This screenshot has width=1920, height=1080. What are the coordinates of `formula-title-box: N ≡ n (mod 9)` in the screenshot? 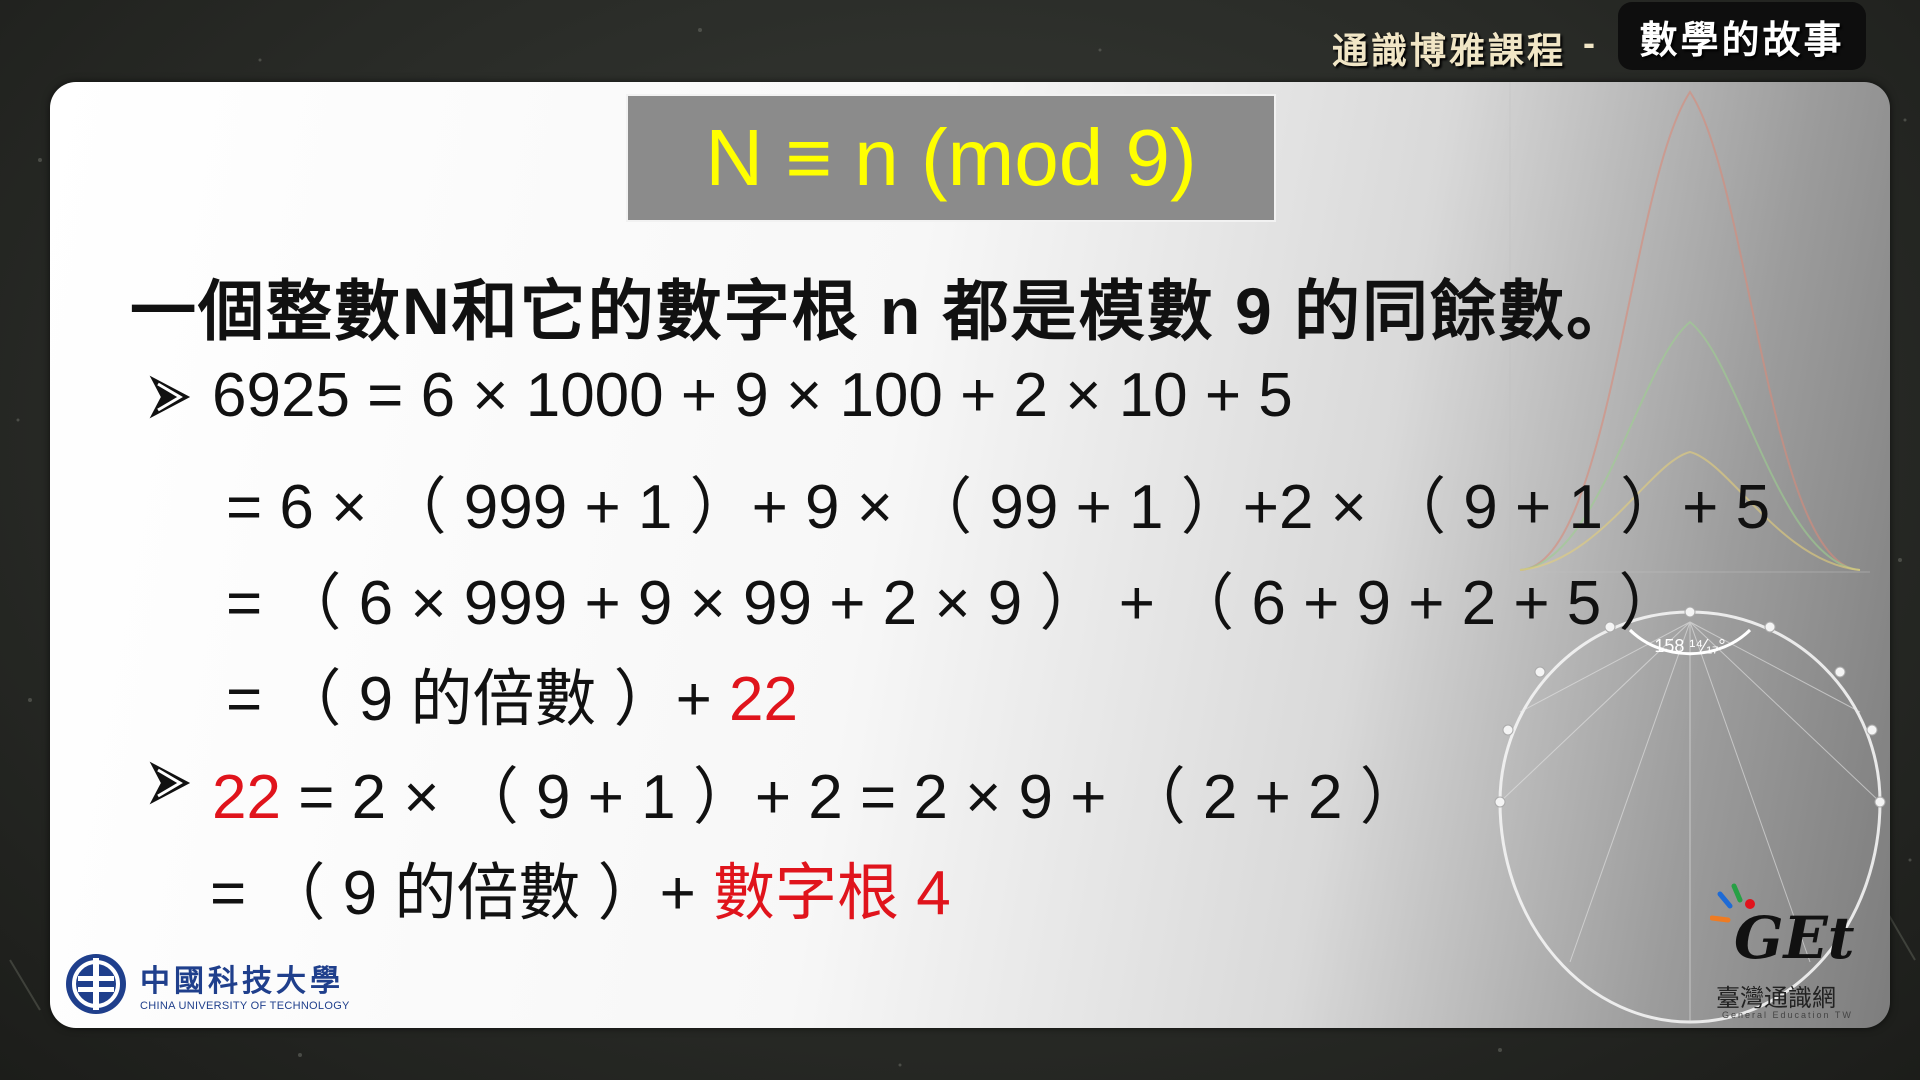 It's located at (951, 158).